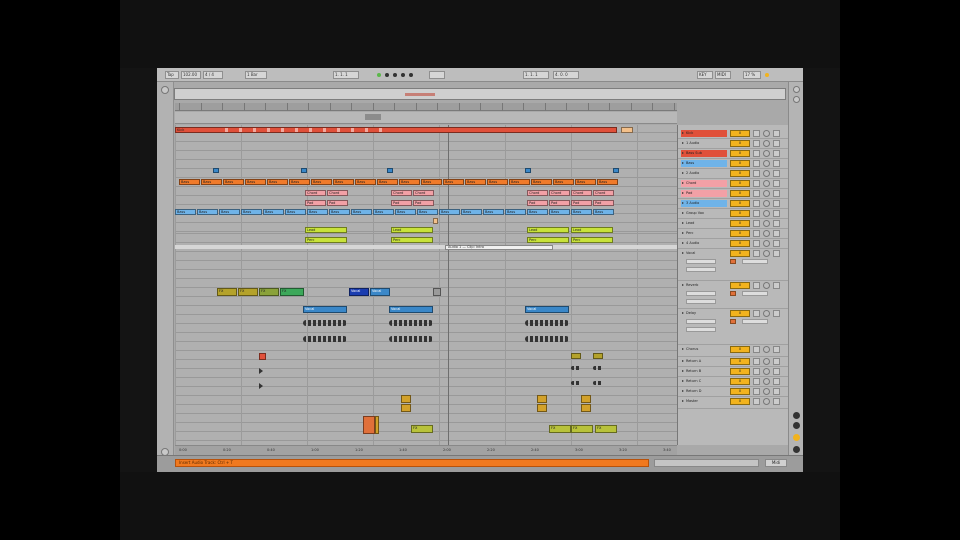 The height and width of the screenshot is (540, 960). What do you see at coordinates (733, 154) in the screenshot?
I see `mixer-track: Bass Sub 0` at bounding box center [733, 154].